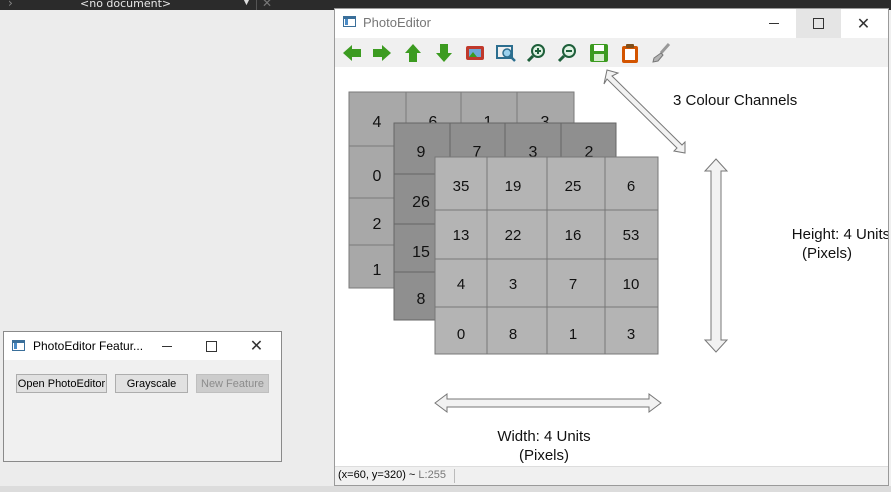 The width and height of the screenshot is (891, 492). I want to click on back-button, so click(352, 53).